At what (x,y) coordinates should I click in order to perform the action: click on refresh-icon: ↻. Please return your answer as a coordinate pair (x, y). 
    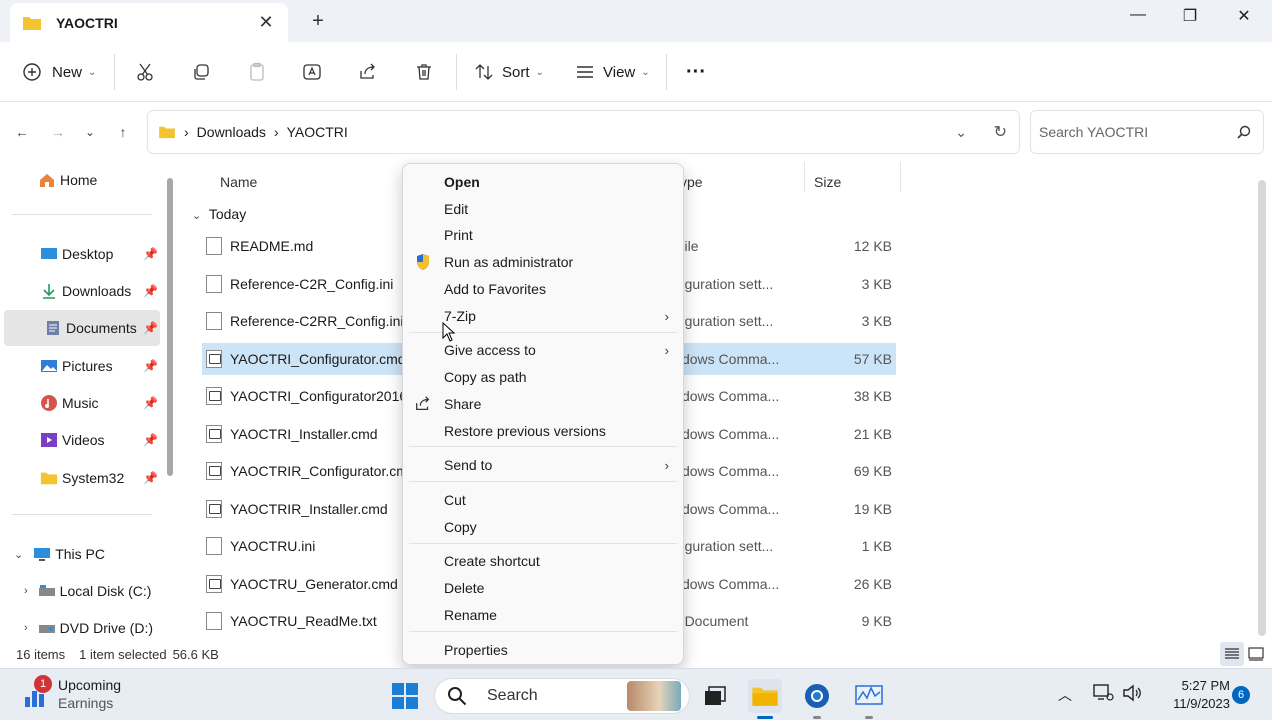
    Looking at the image, I should click on (1000, 132).